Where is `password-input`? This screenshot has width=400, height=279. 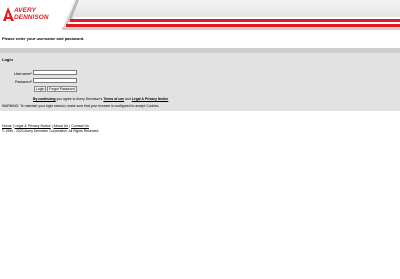 password-input is located at coordinates (55, 80).